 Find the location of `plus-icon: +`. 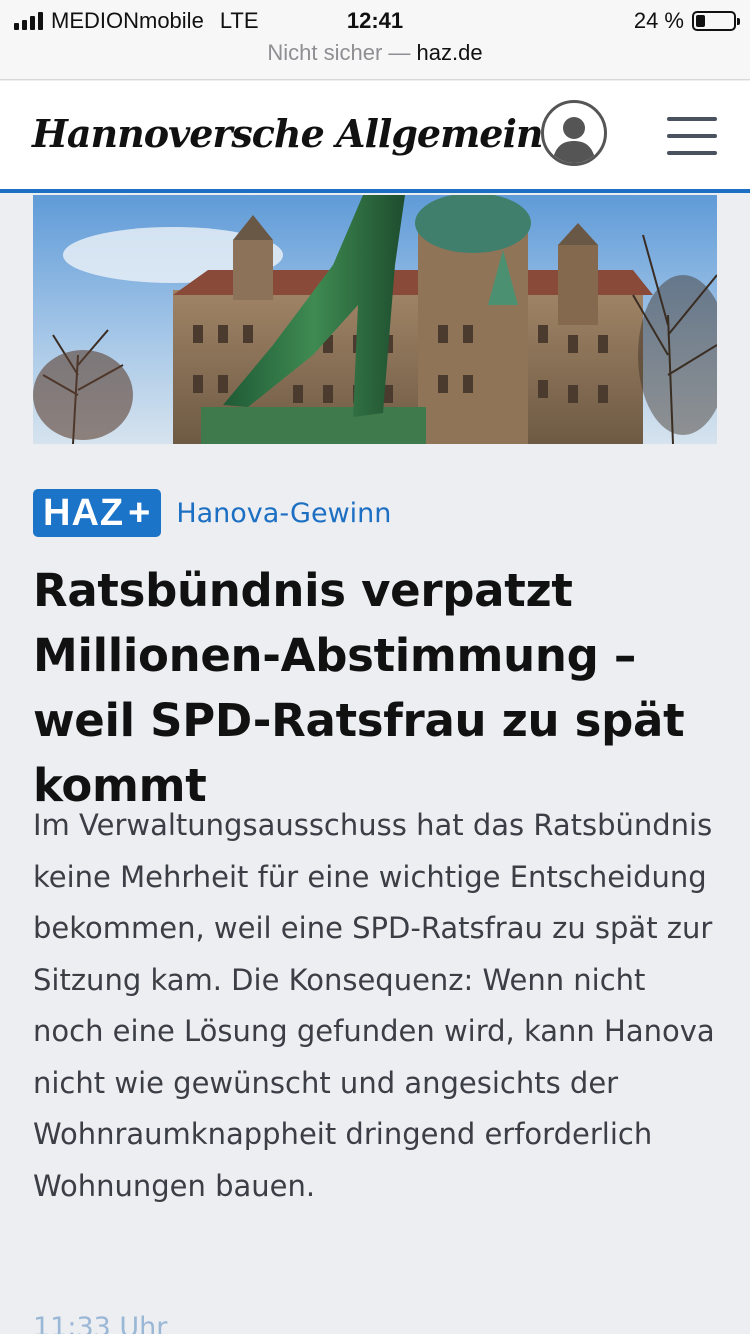

plus-icon: + is located at coordinates (140, 512).